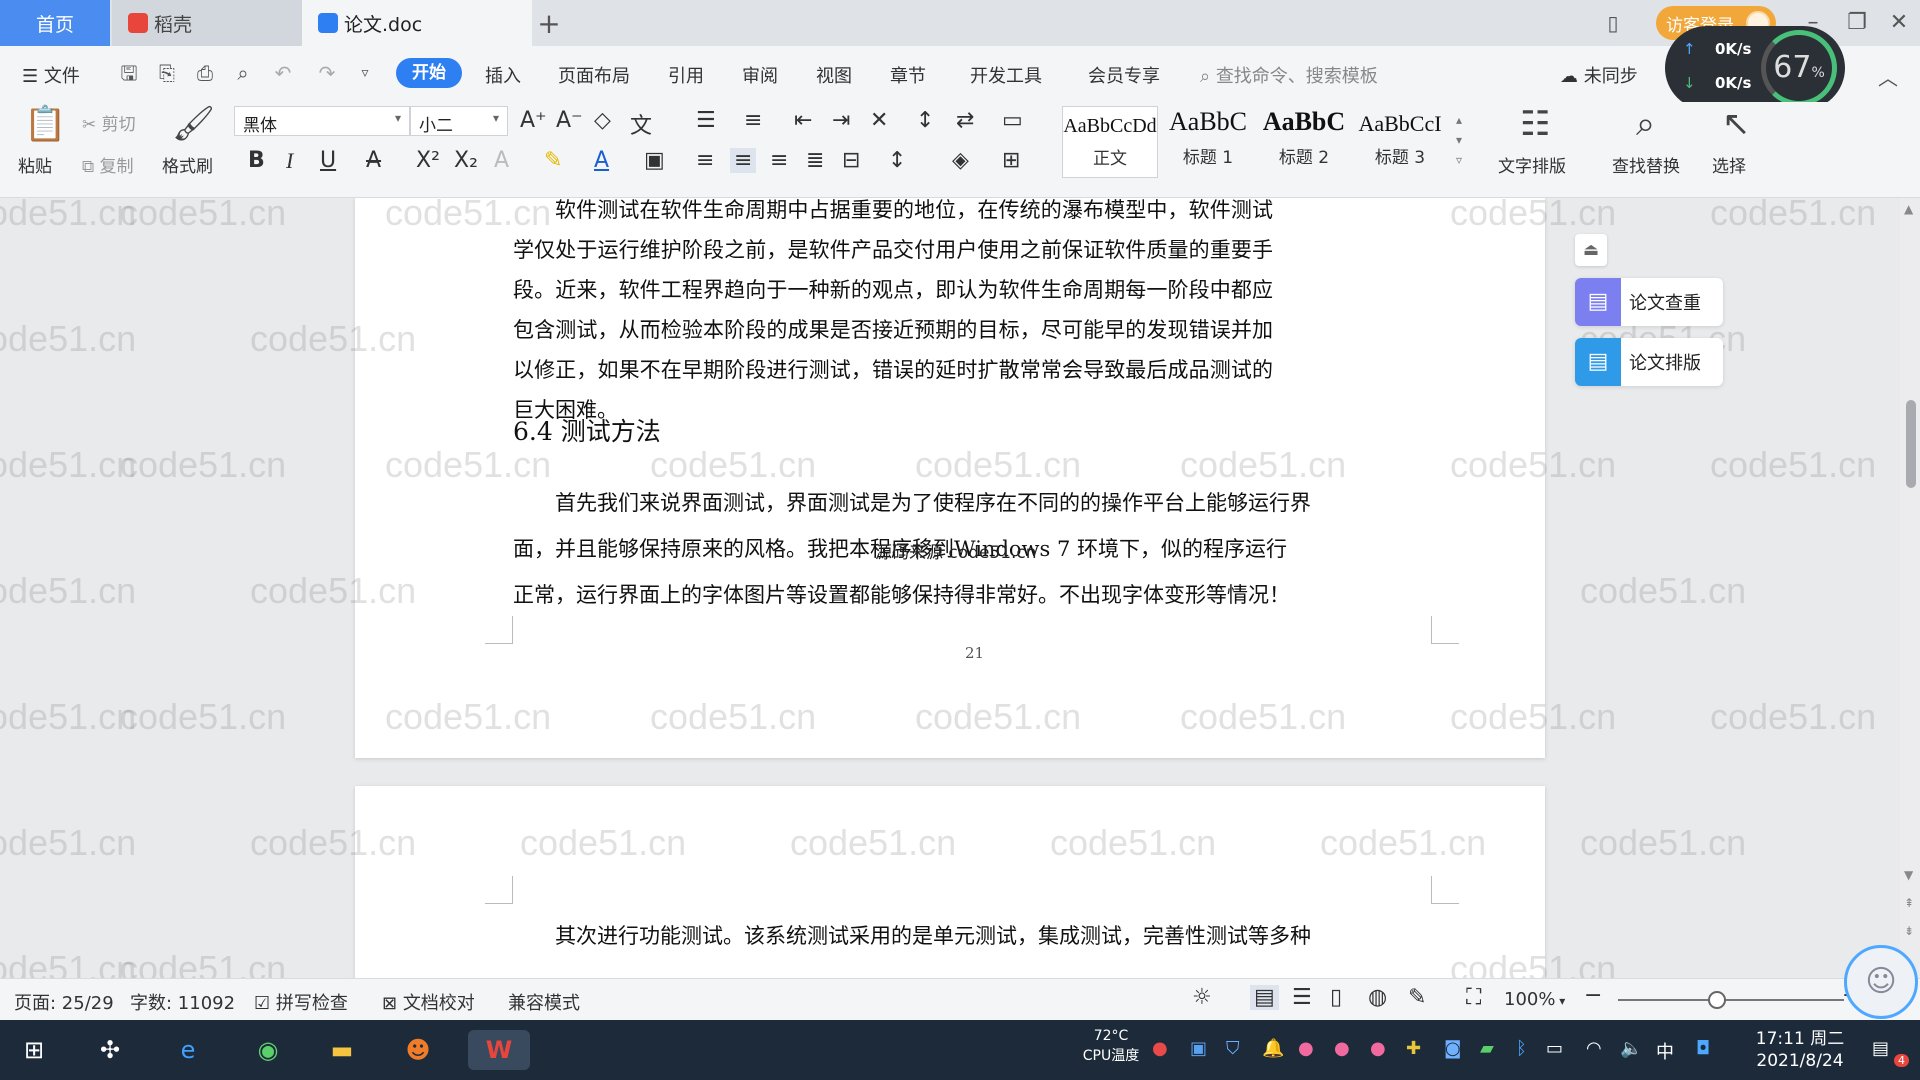 This screenshot has height=1080, width=1920. Describe the element at coordinates (243, 73) in the screenshot. I see `print-preview-icon: ⌕` at that location.